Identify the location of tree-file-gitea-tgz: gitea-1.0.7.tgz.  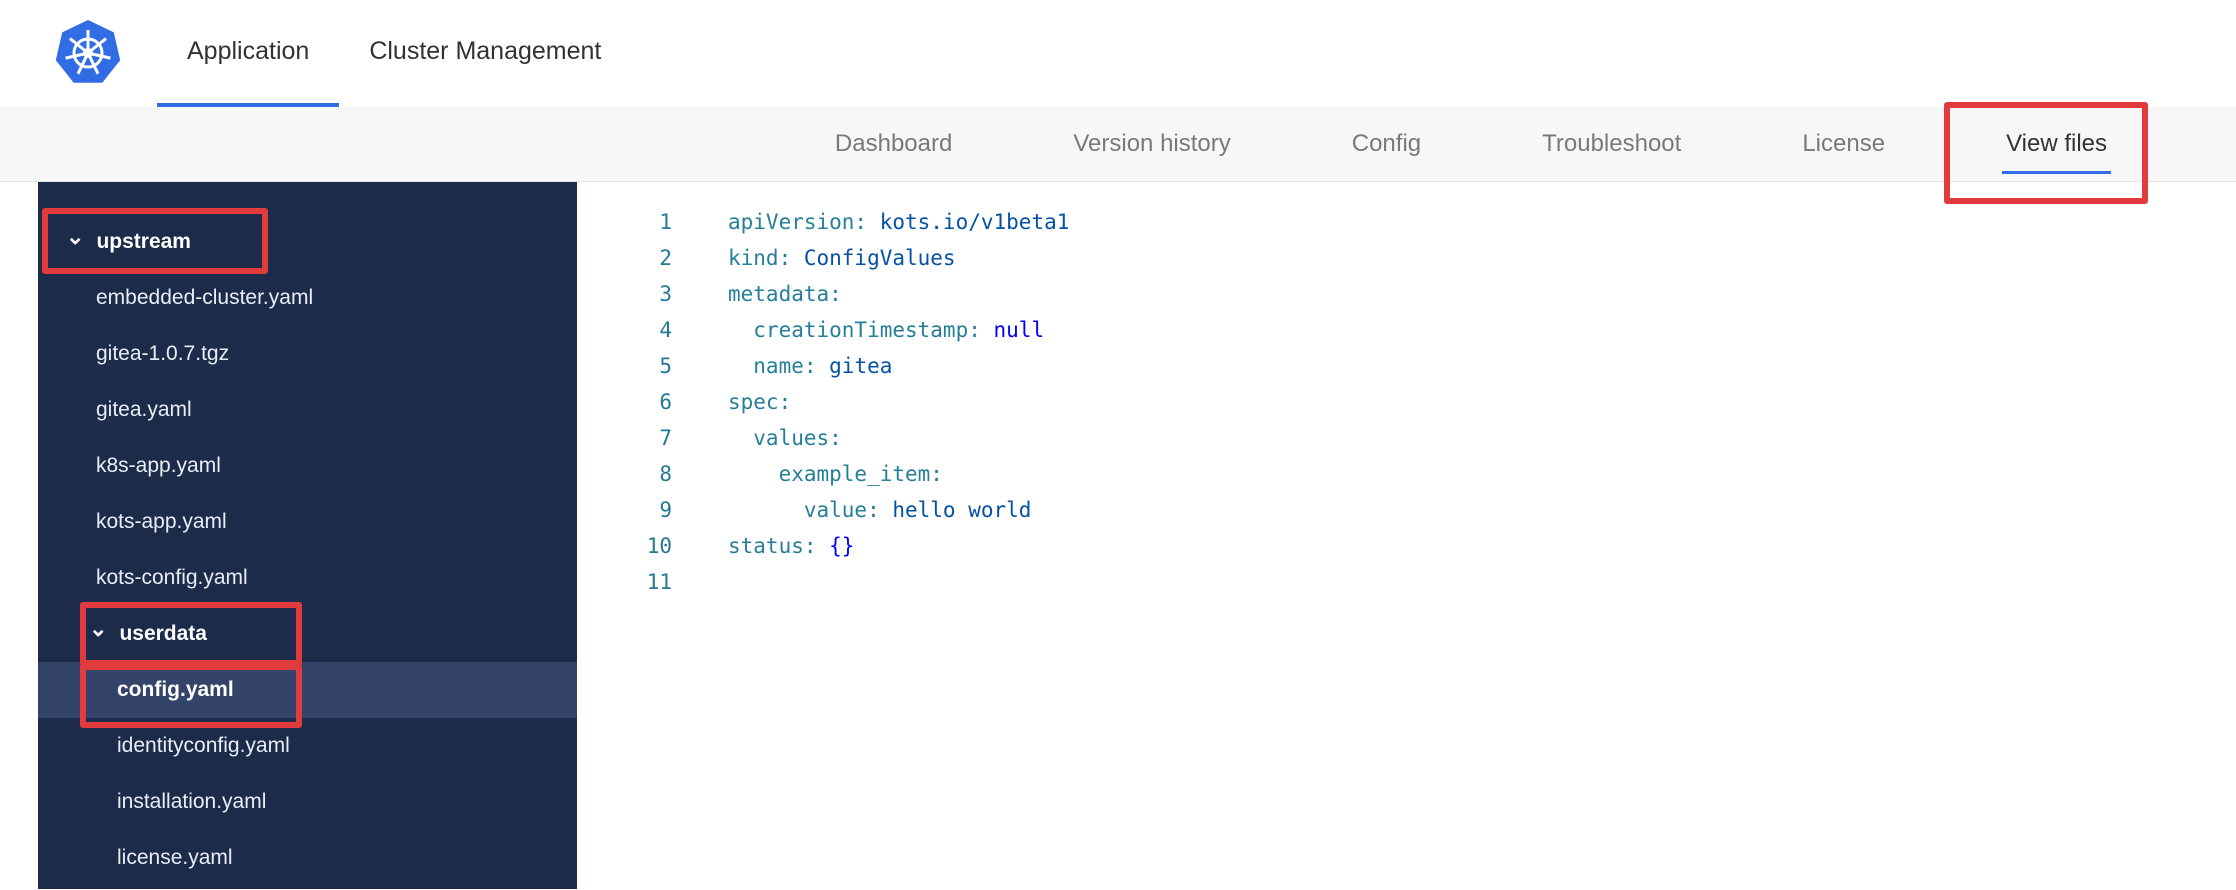
(307, 354).